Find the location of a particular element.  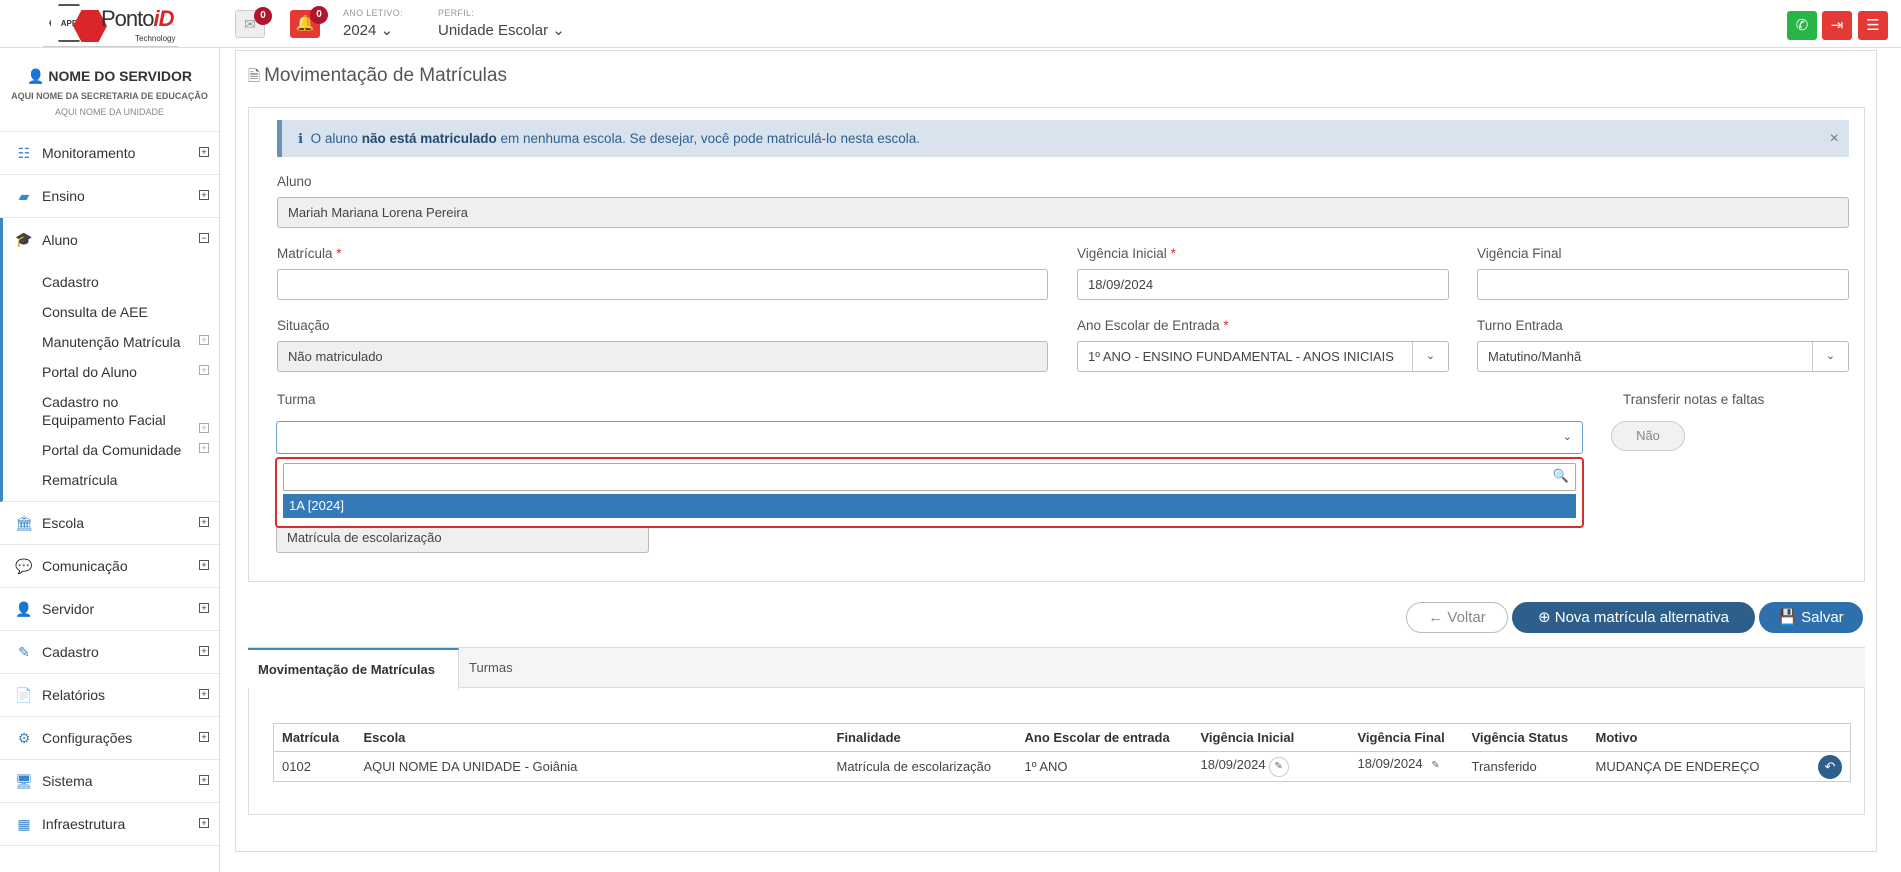

turma-select: ⌄ is located at coordinates (929, 437).